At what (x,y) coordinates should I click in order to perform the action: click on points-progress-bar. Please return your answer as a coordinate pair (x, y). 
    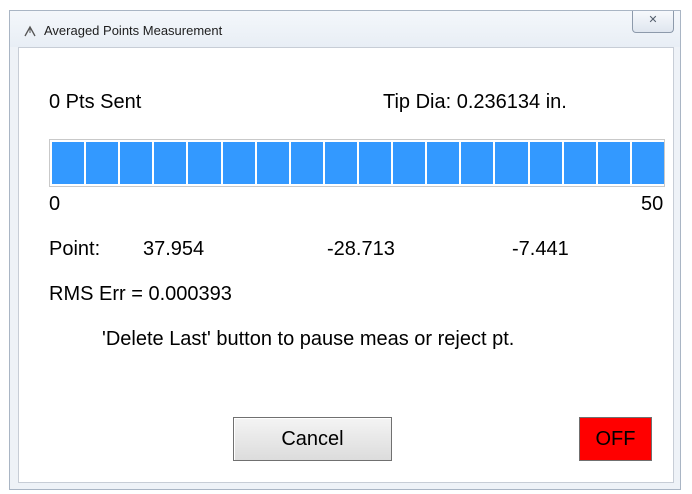
    Looking at the image, I should click on (357, 163).